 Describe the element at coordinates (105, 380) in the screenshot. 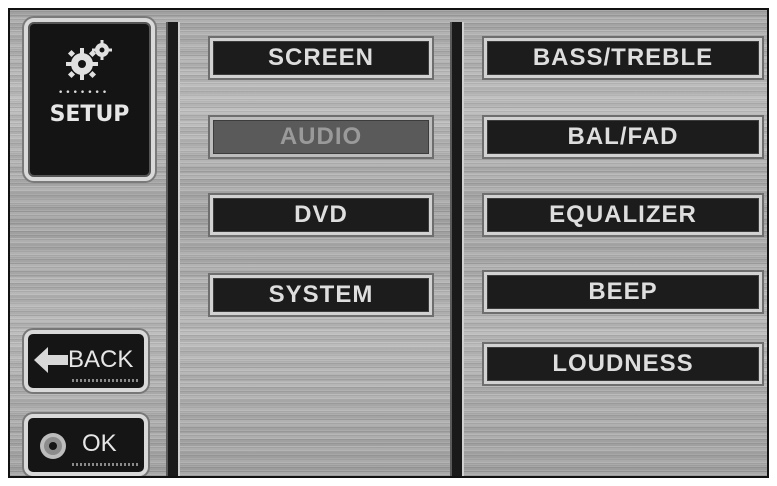

I see `back-underline` at that location.